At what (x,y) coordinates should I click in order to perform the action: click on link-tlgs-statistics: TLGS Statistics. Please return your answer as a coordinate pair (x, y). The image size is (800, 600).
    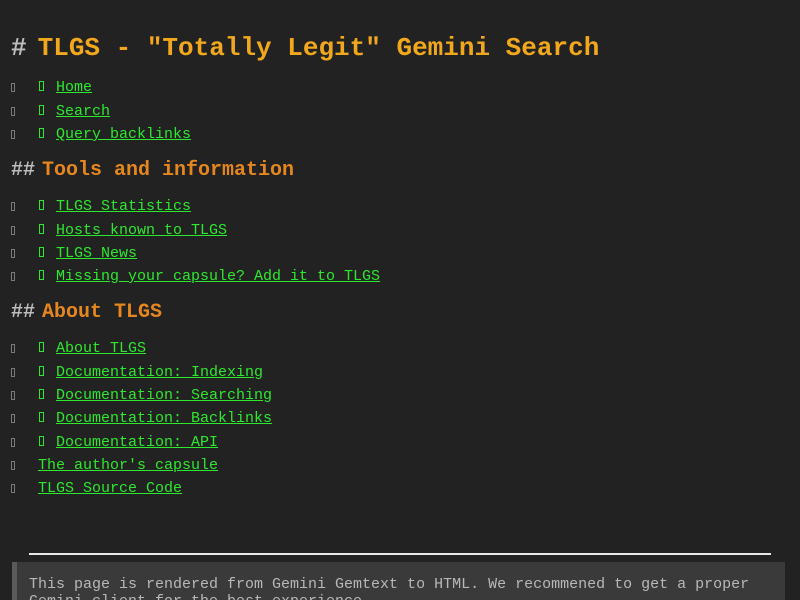
    Looking at the image, I should click on (114, 207).